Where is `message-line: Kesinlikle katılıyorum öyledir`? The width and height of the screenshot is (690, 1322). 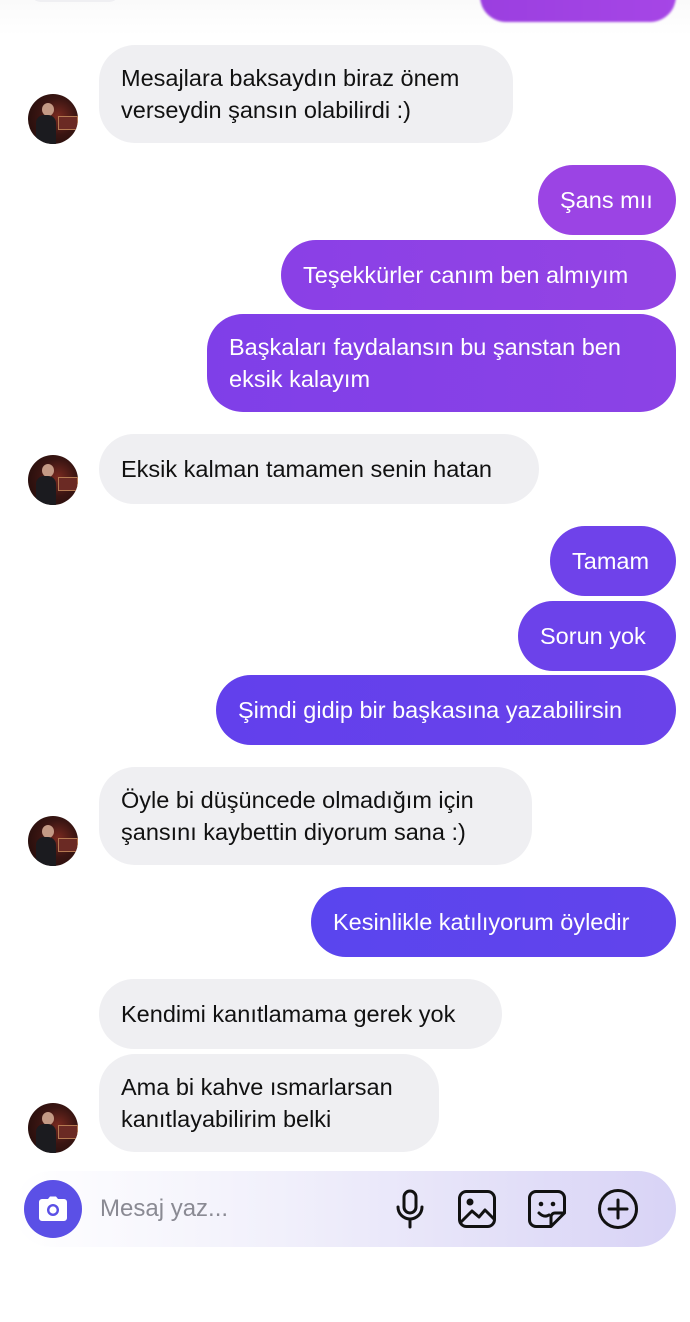 message-line: Kesinlikle katılıyorum öyledir is located at coordinates (481, 922).